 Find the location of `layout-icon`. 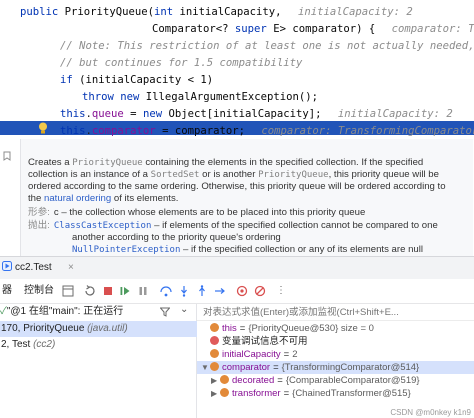

layout-icon is located at coordinates (68, 291).